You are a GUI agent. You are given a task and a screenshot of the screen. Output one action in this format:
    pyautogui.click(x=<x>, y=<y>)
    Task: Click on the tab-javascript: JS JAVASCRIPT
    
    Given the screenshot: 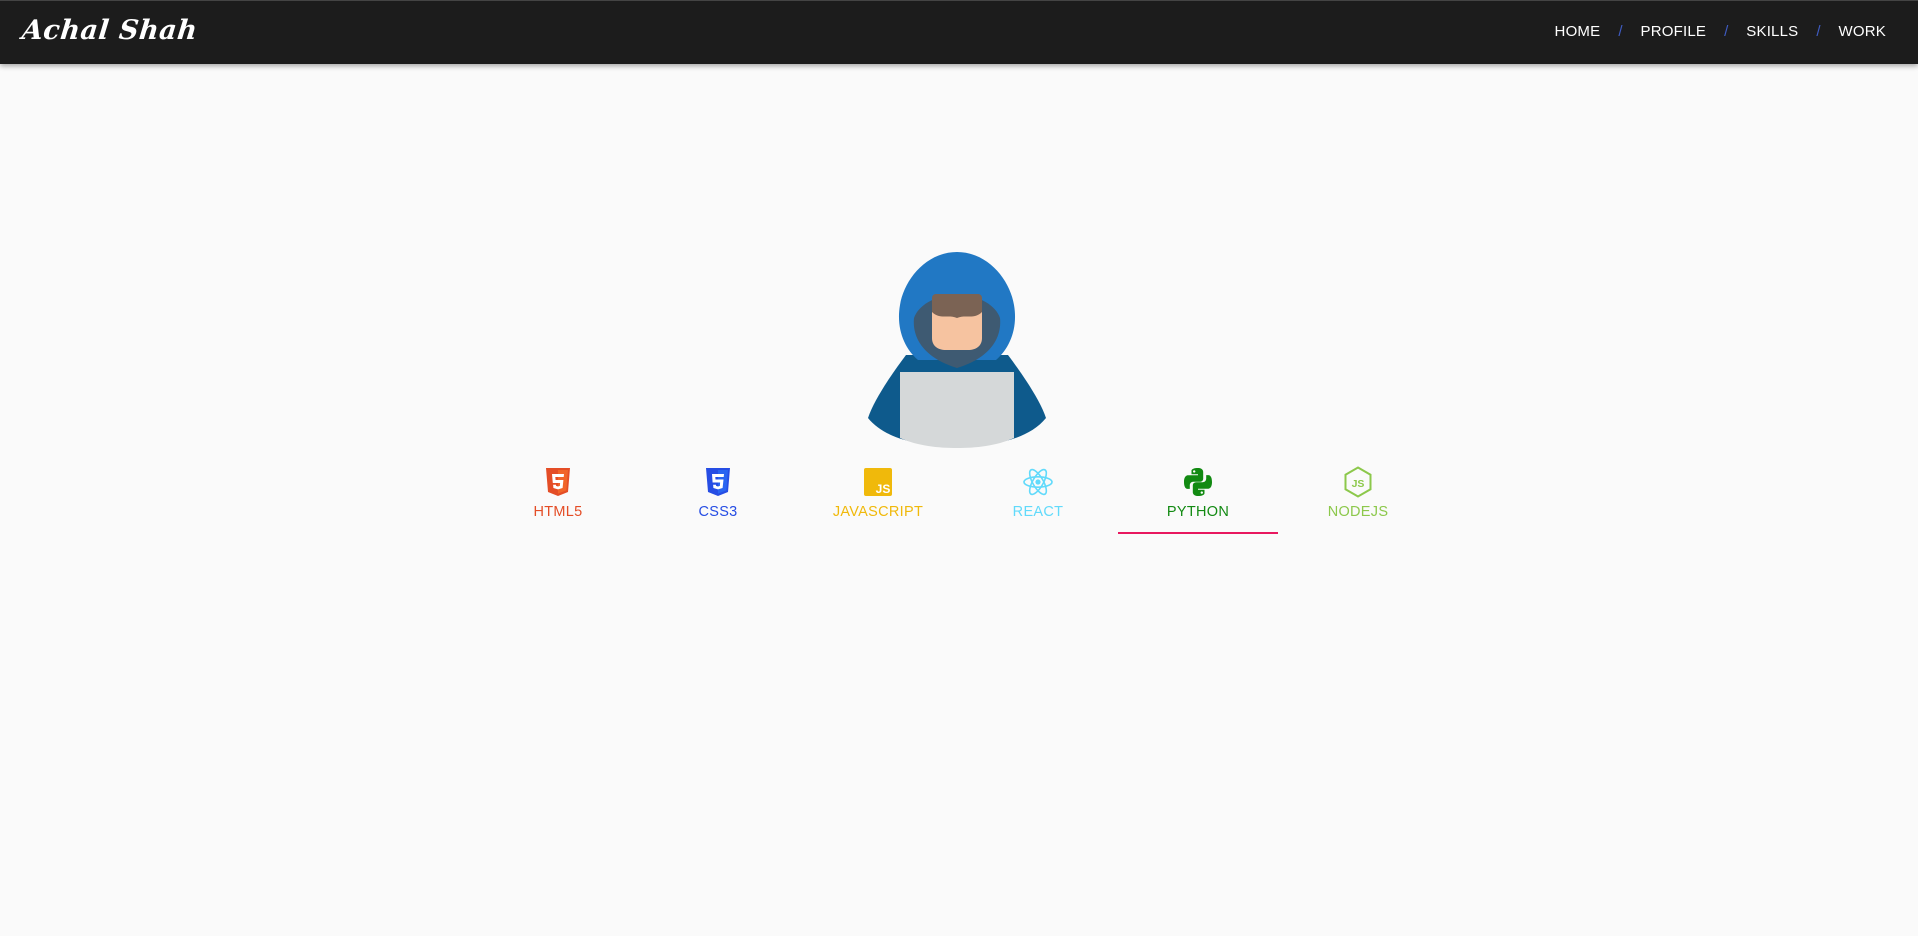 What is the action you would take?
    pyautogui.click(x=878, y=497)
    